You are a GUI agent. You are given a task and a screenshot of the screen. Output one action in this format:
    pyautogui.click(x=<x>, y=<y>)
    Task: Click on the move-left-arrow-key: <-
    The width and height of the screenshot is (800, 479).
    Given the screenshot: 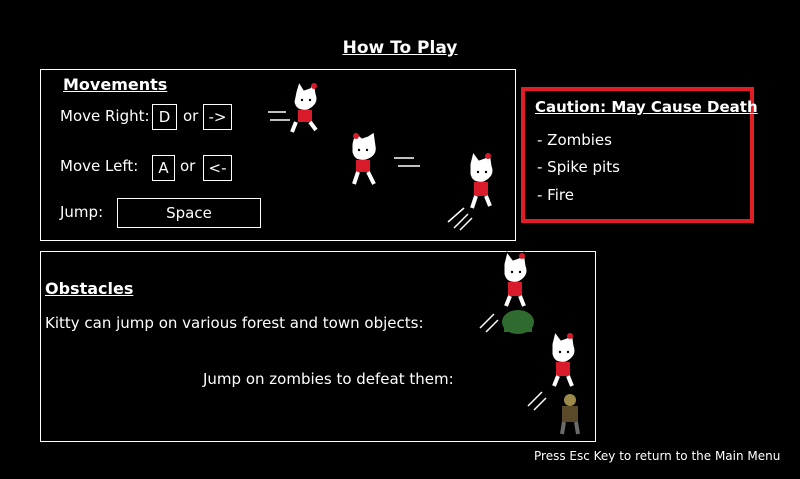 What is the action you would take?
    pyautogui.click(x=217, y=168)
    